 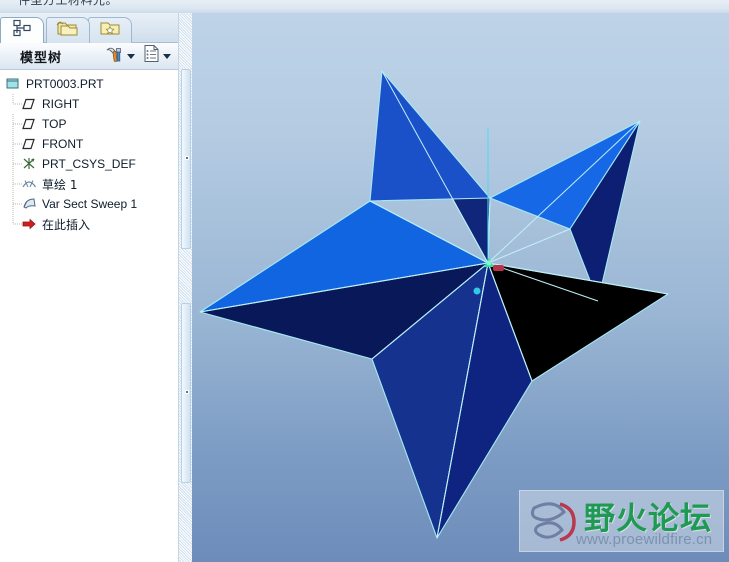 I want to click on tree-node-insert-here: 在此插入, so click(x=89, y=224).